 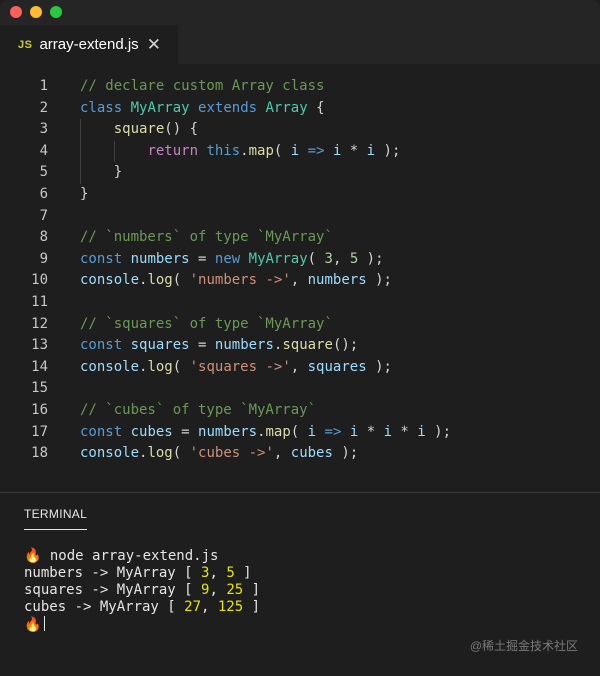 I want to click on code-token: Array, so click(x=286, y=107).